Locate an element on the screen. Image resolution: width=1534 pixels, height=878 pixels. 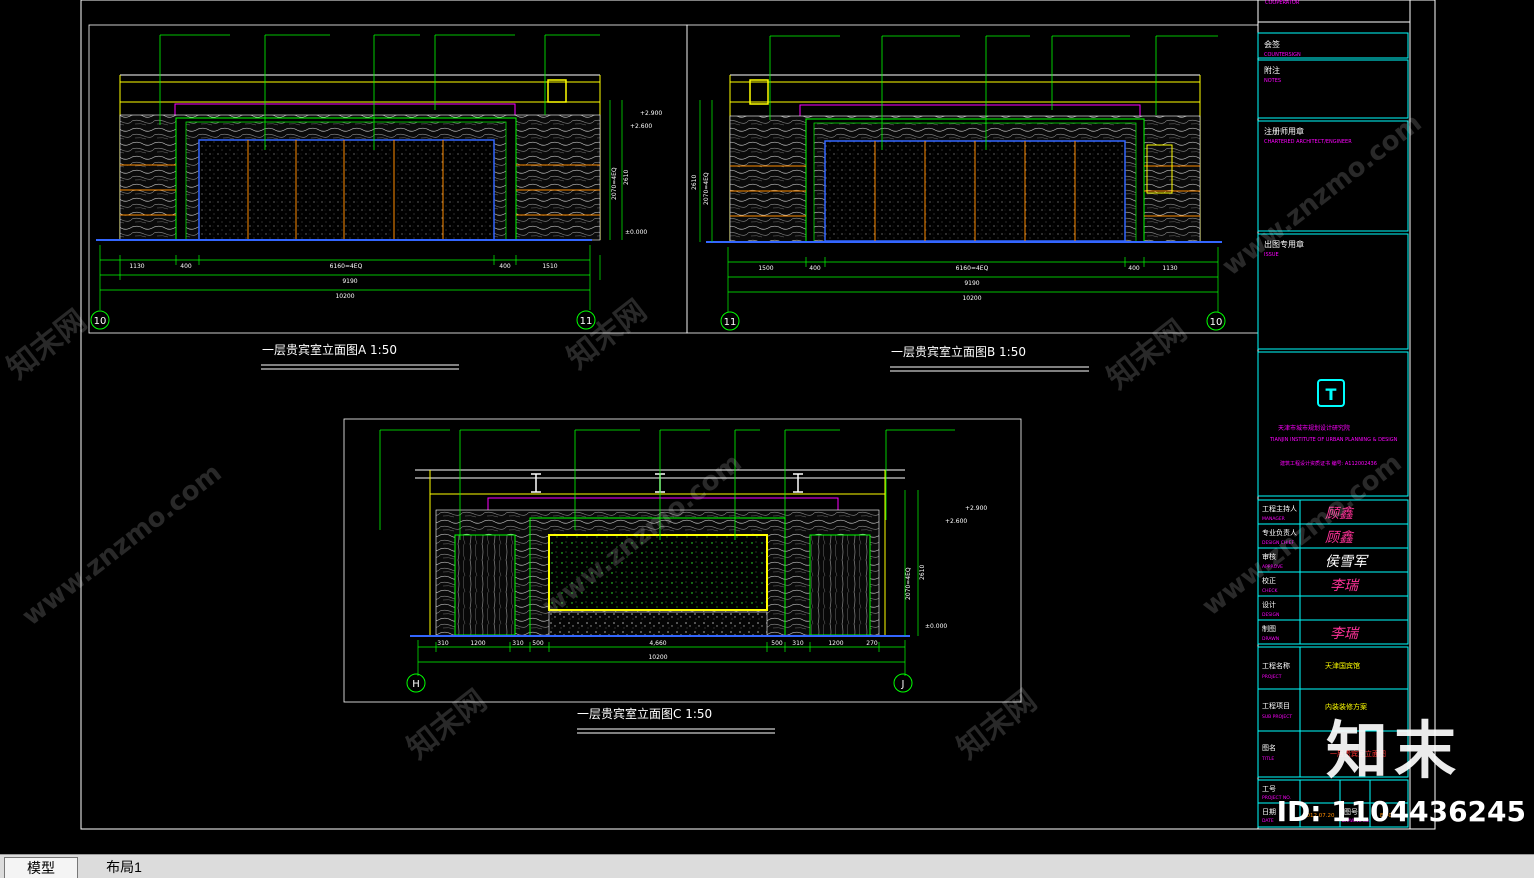
tb-label: 注册师用章 is located at coordinates (1284, 131).